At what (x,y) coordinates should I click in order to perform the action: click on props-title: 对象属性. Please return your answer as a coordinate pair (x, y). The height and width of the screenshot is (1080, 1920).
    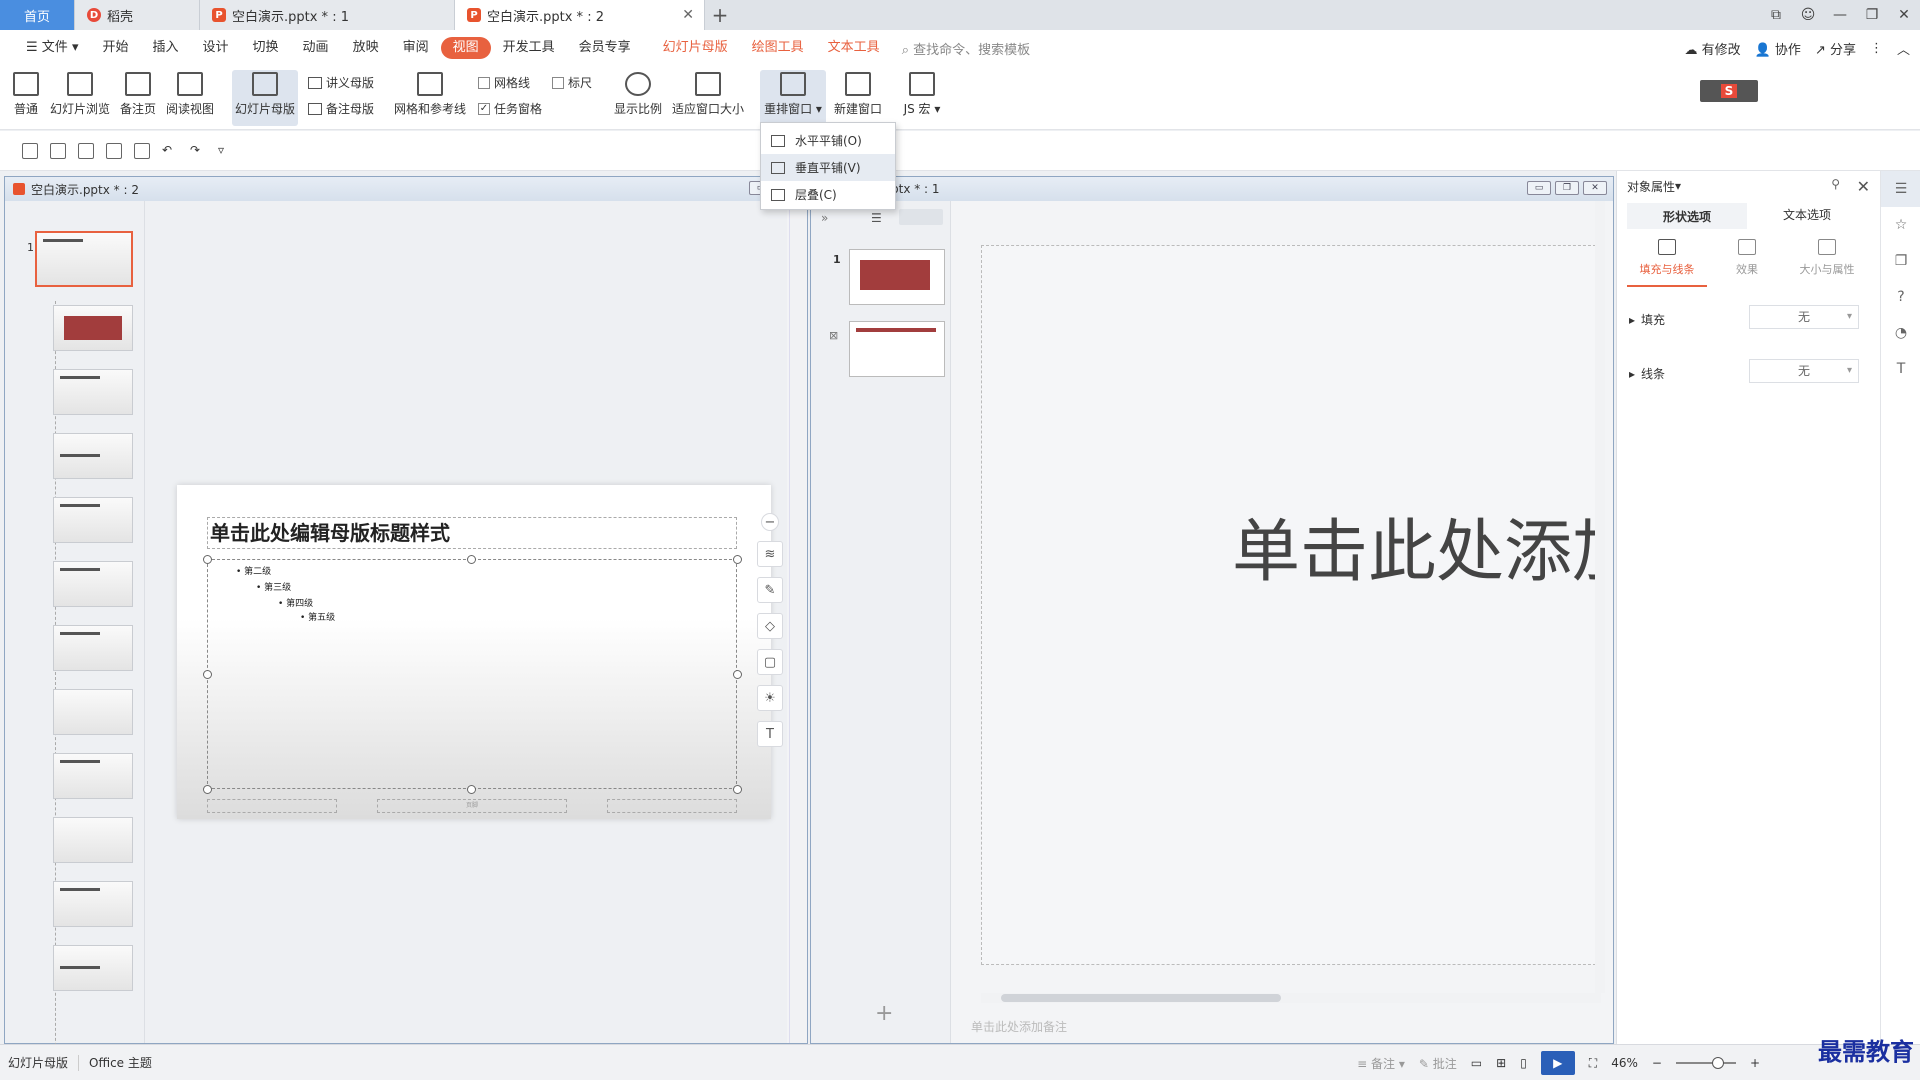
    Looking at the image, I should click on (1651, 186).